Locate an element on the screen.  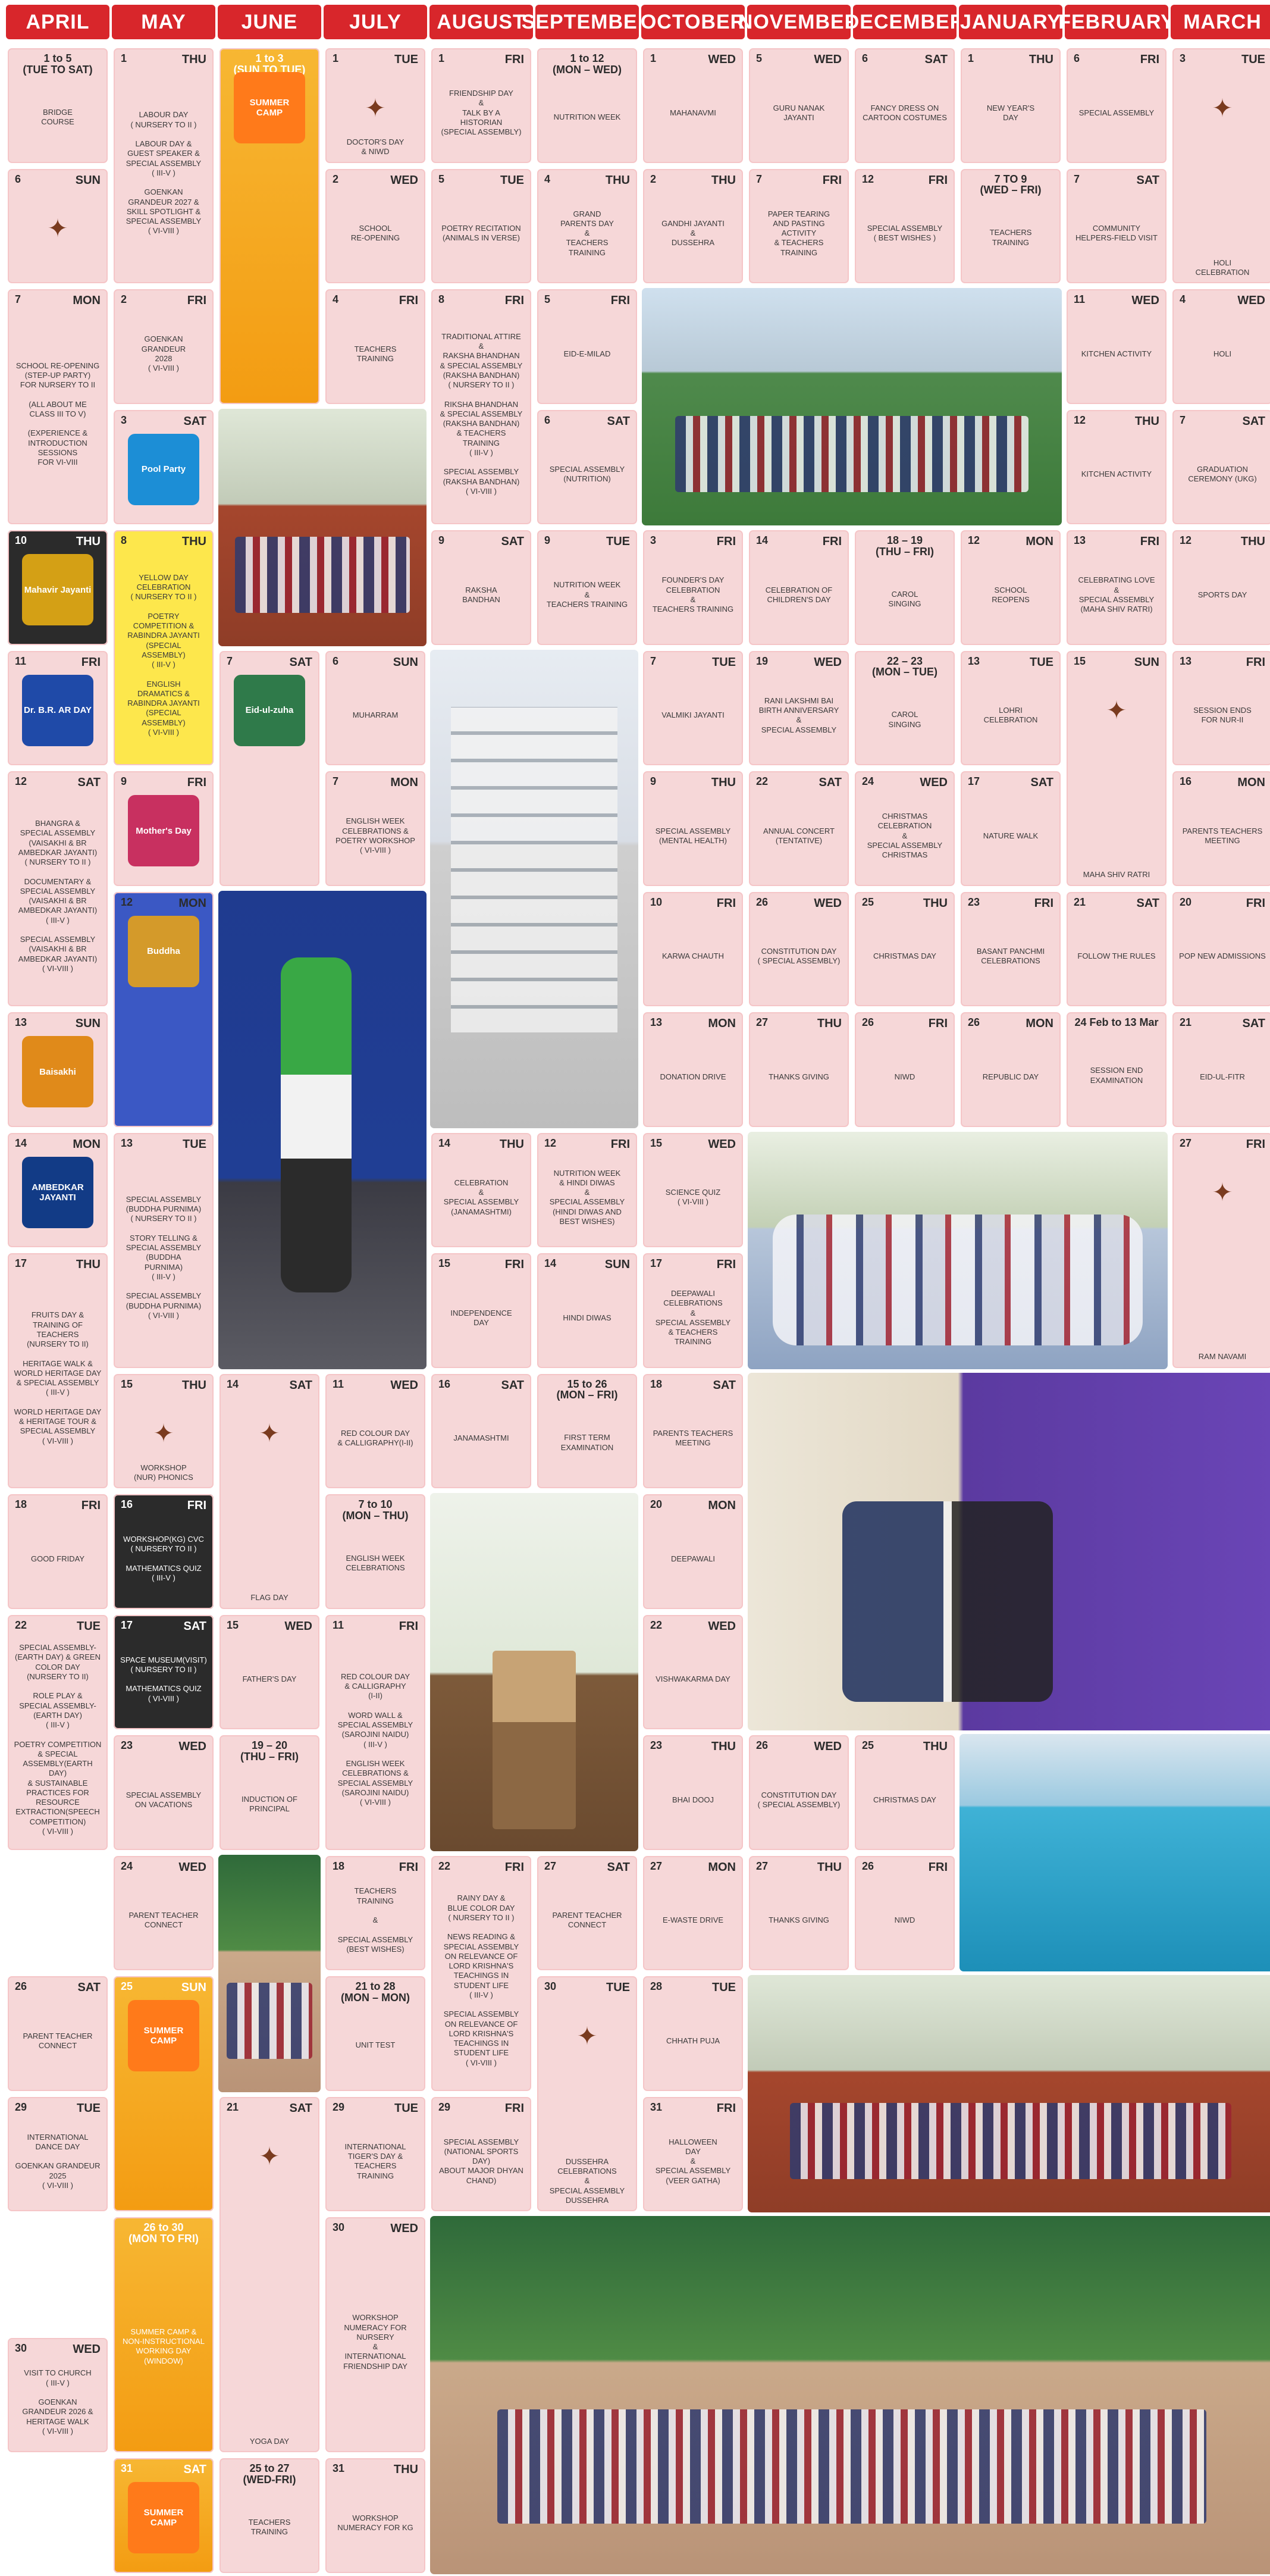
cell-date: 25 to 27 (WED-FRI) is located at coordinates (269, 2474).